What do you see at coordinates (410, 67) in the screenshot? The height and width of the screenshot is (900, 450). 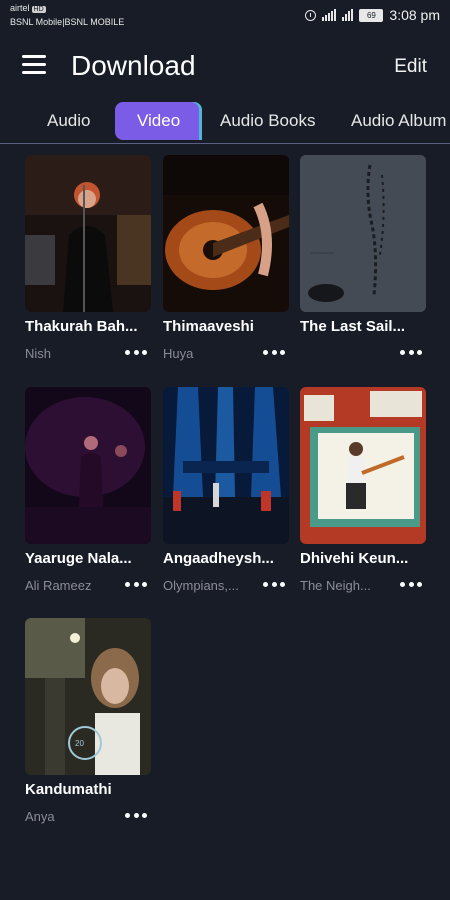 I see `edit-button: Edit` at bounding box center [410, 67].